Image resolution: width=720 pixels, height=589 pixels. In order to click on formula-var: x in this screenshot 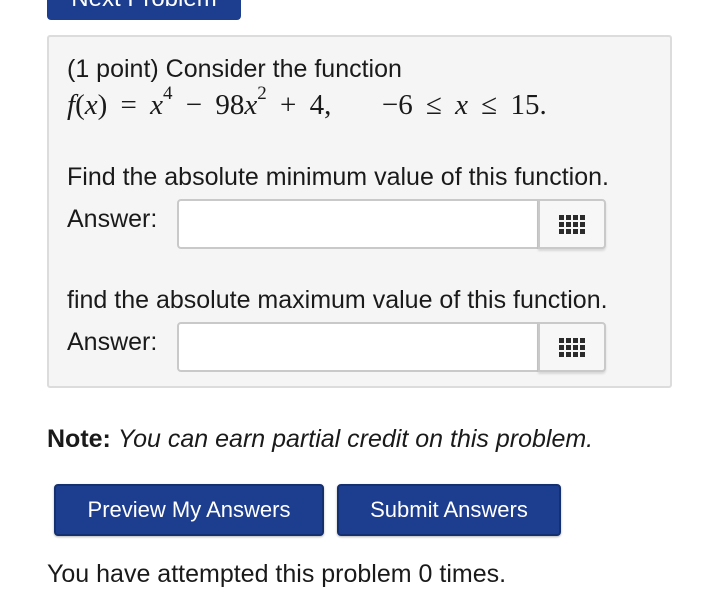, I will do `click(91, 105)`.